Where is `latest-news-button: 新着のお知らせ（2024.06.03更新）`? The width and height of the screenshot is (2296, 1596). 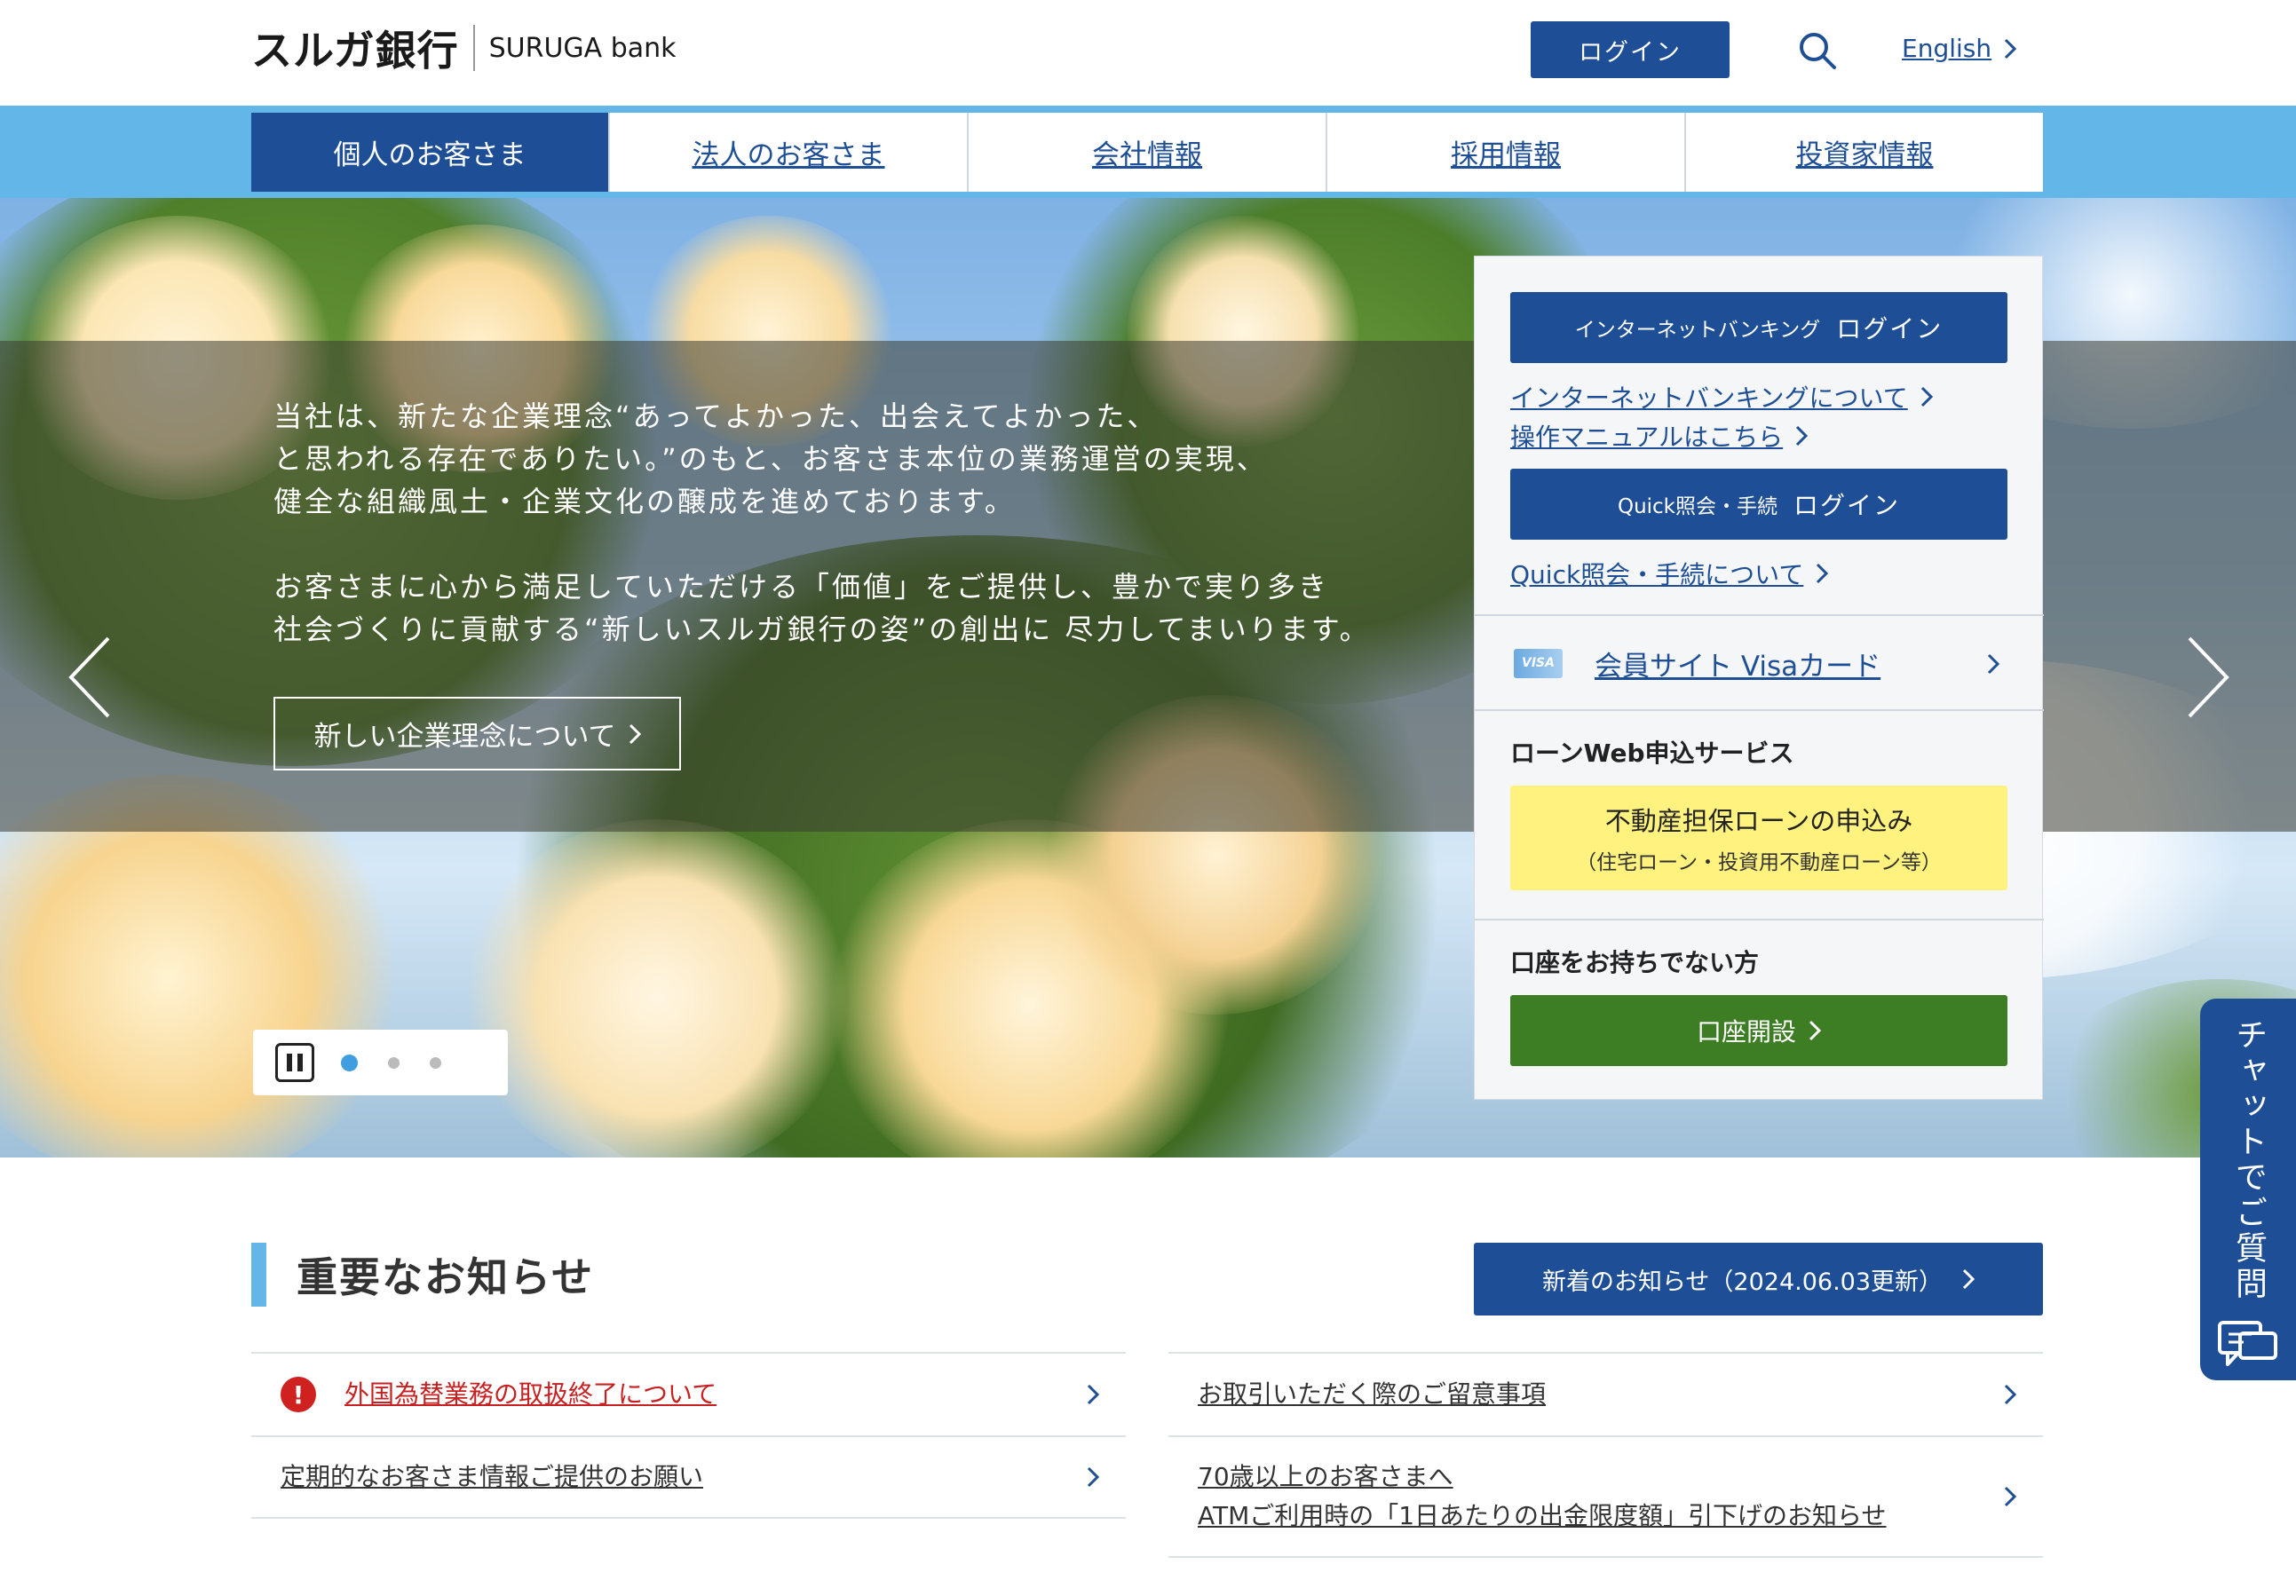 latest-news-button: 新着のお知らせ（2024.06.03更新） is located at coordinates (1758, 1279).